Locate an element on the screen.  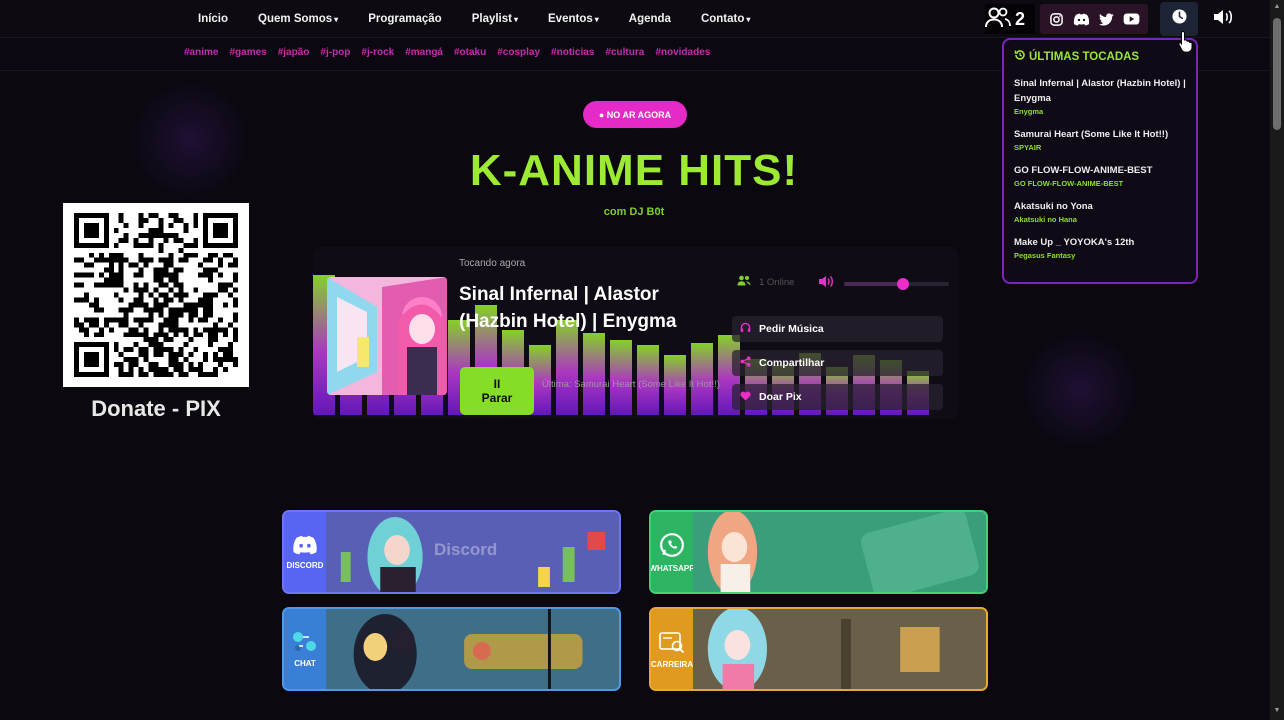
tag-link: #cosplay is located at coordinates (518, 52).